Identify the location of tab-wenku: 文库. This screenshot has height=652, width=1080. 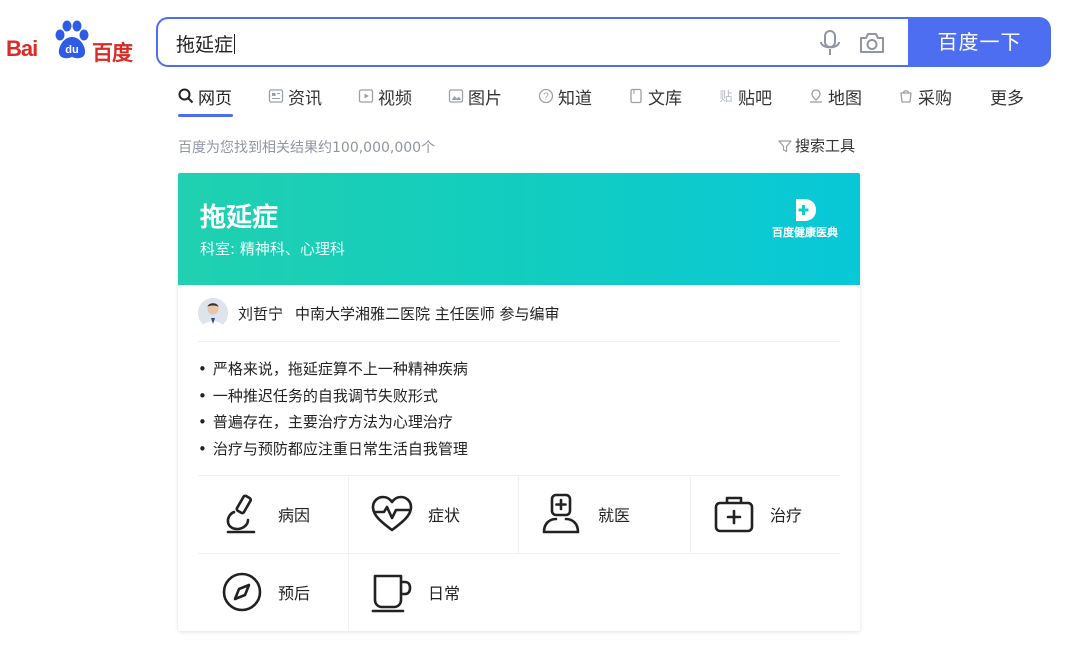
(655, 96).